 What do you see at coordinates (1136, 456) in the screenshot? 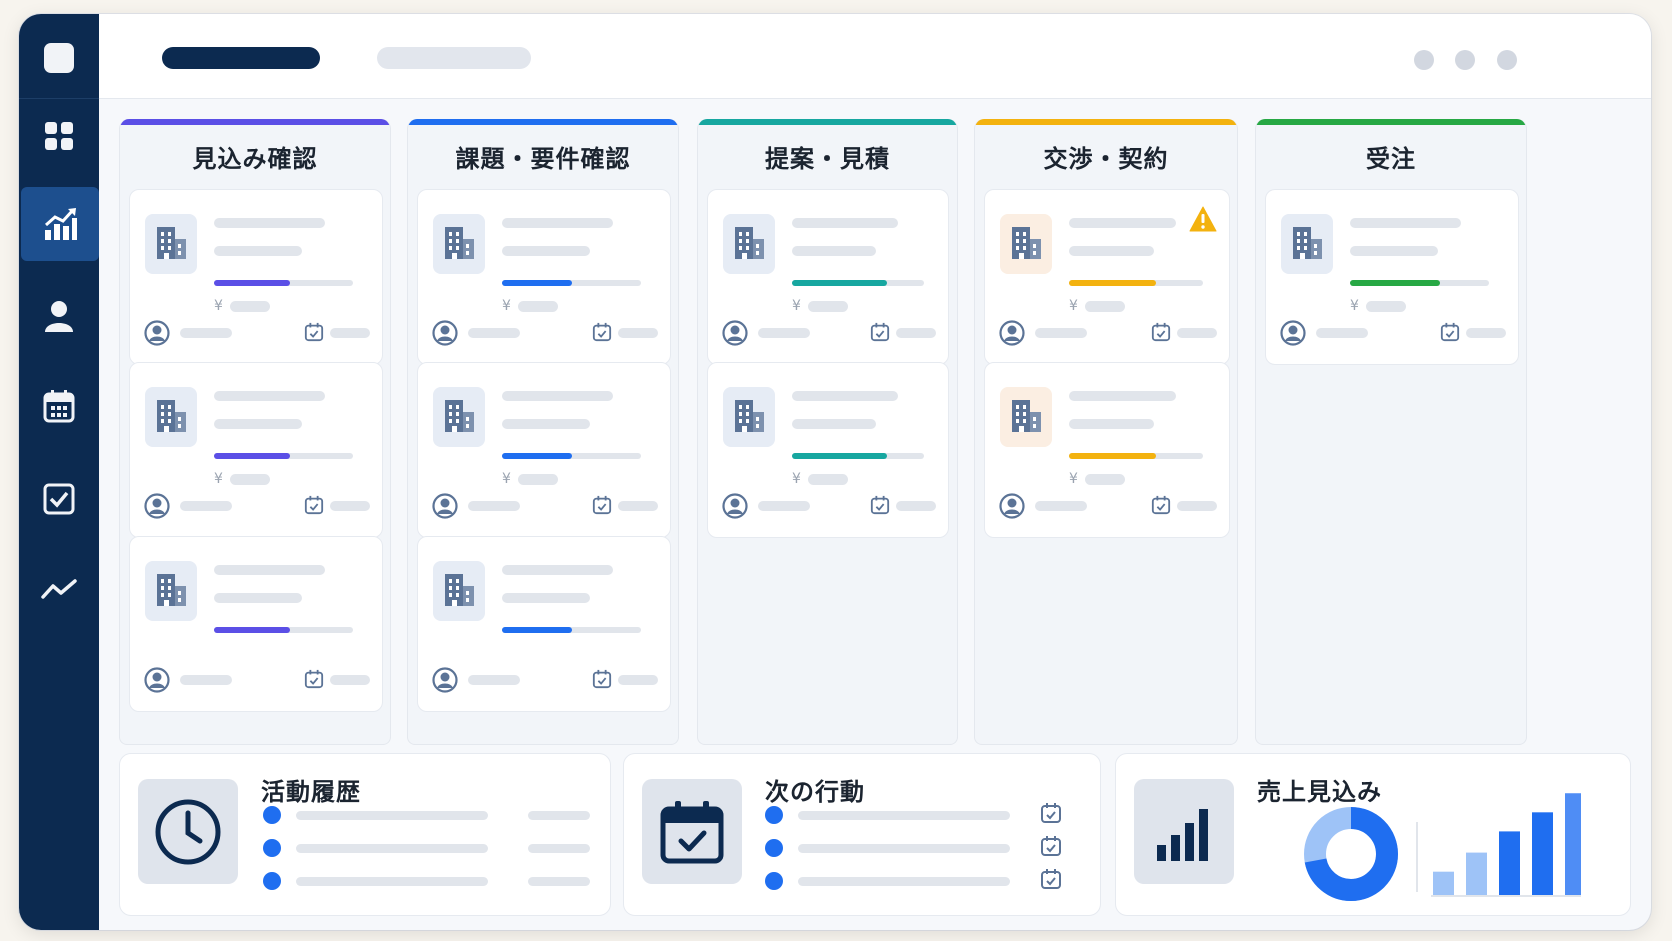
I see `deal-progress-bar` at bounding box center [1136, 456].